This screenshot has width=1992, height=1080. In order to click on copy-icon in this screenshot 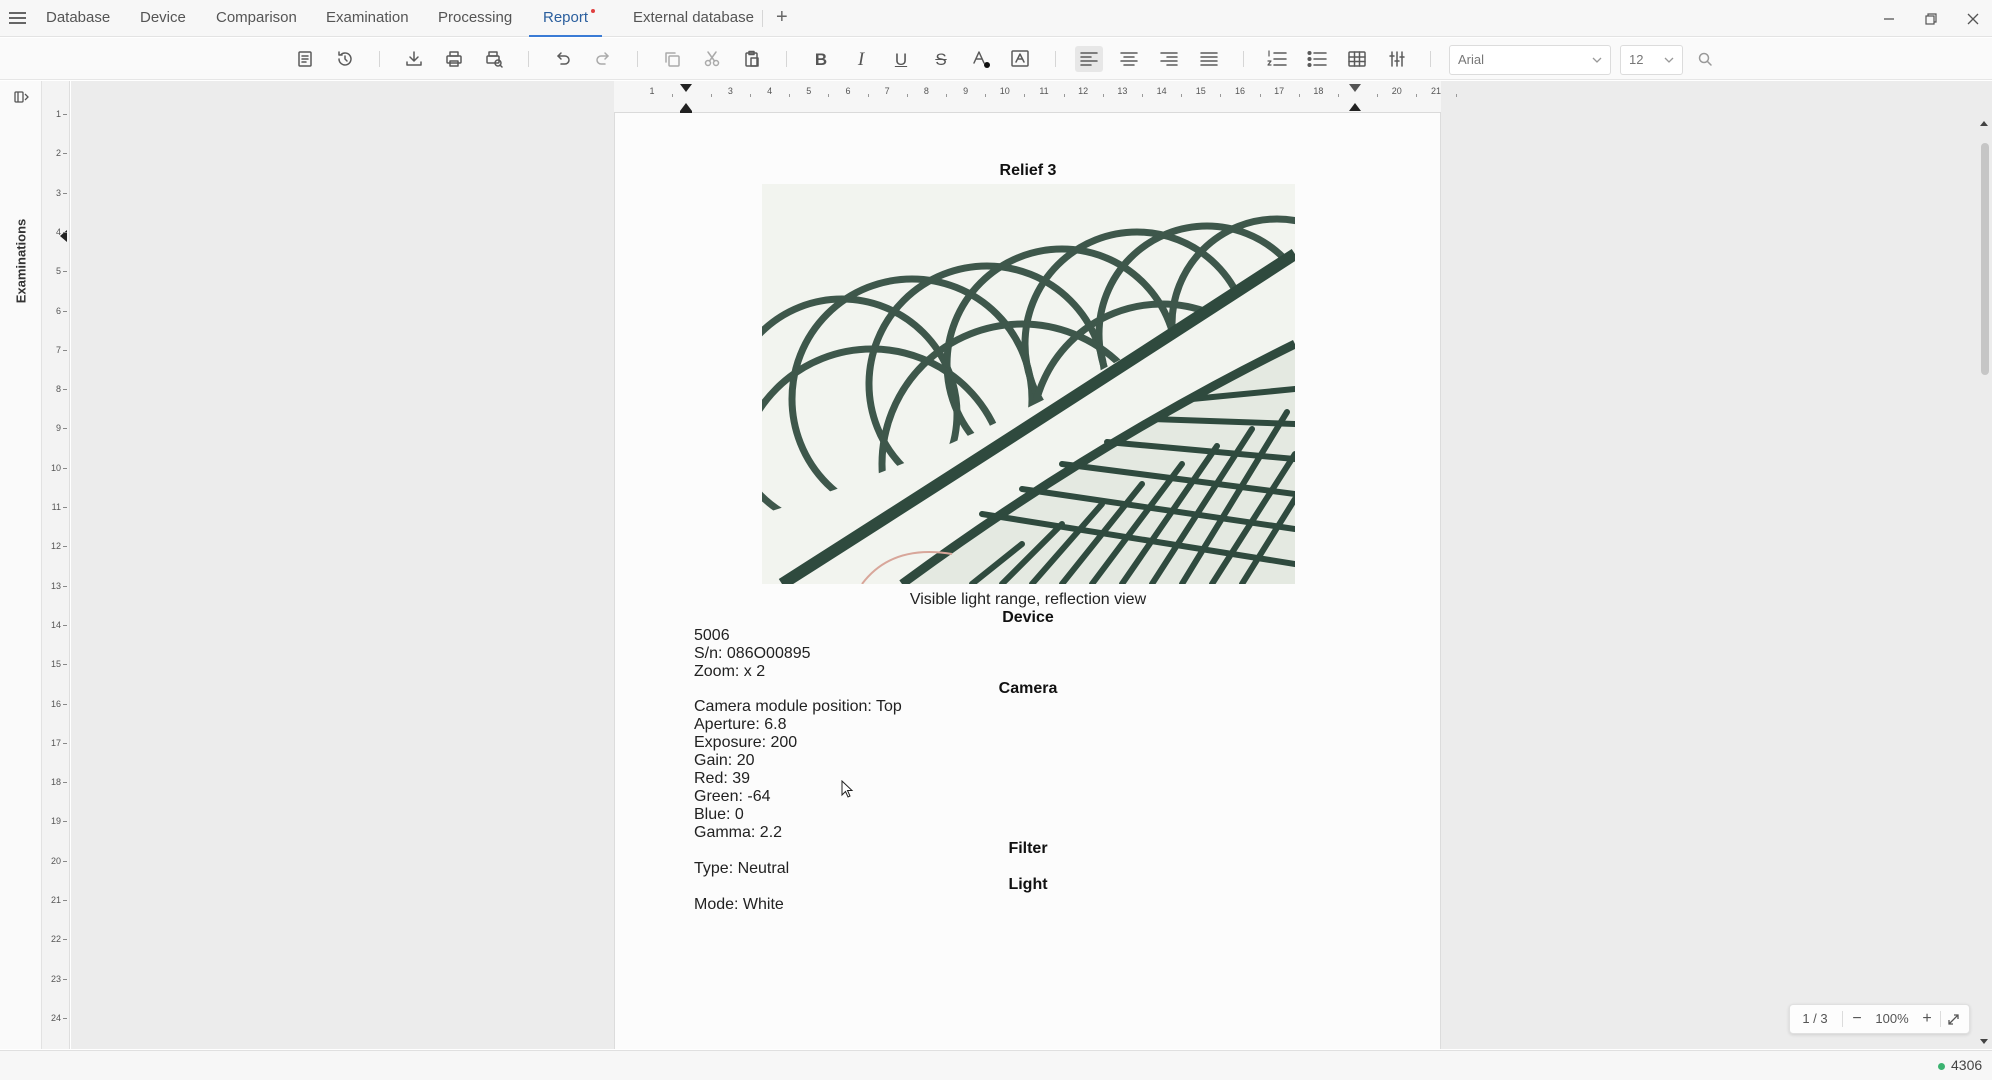, I will do `click(672, 59)`.